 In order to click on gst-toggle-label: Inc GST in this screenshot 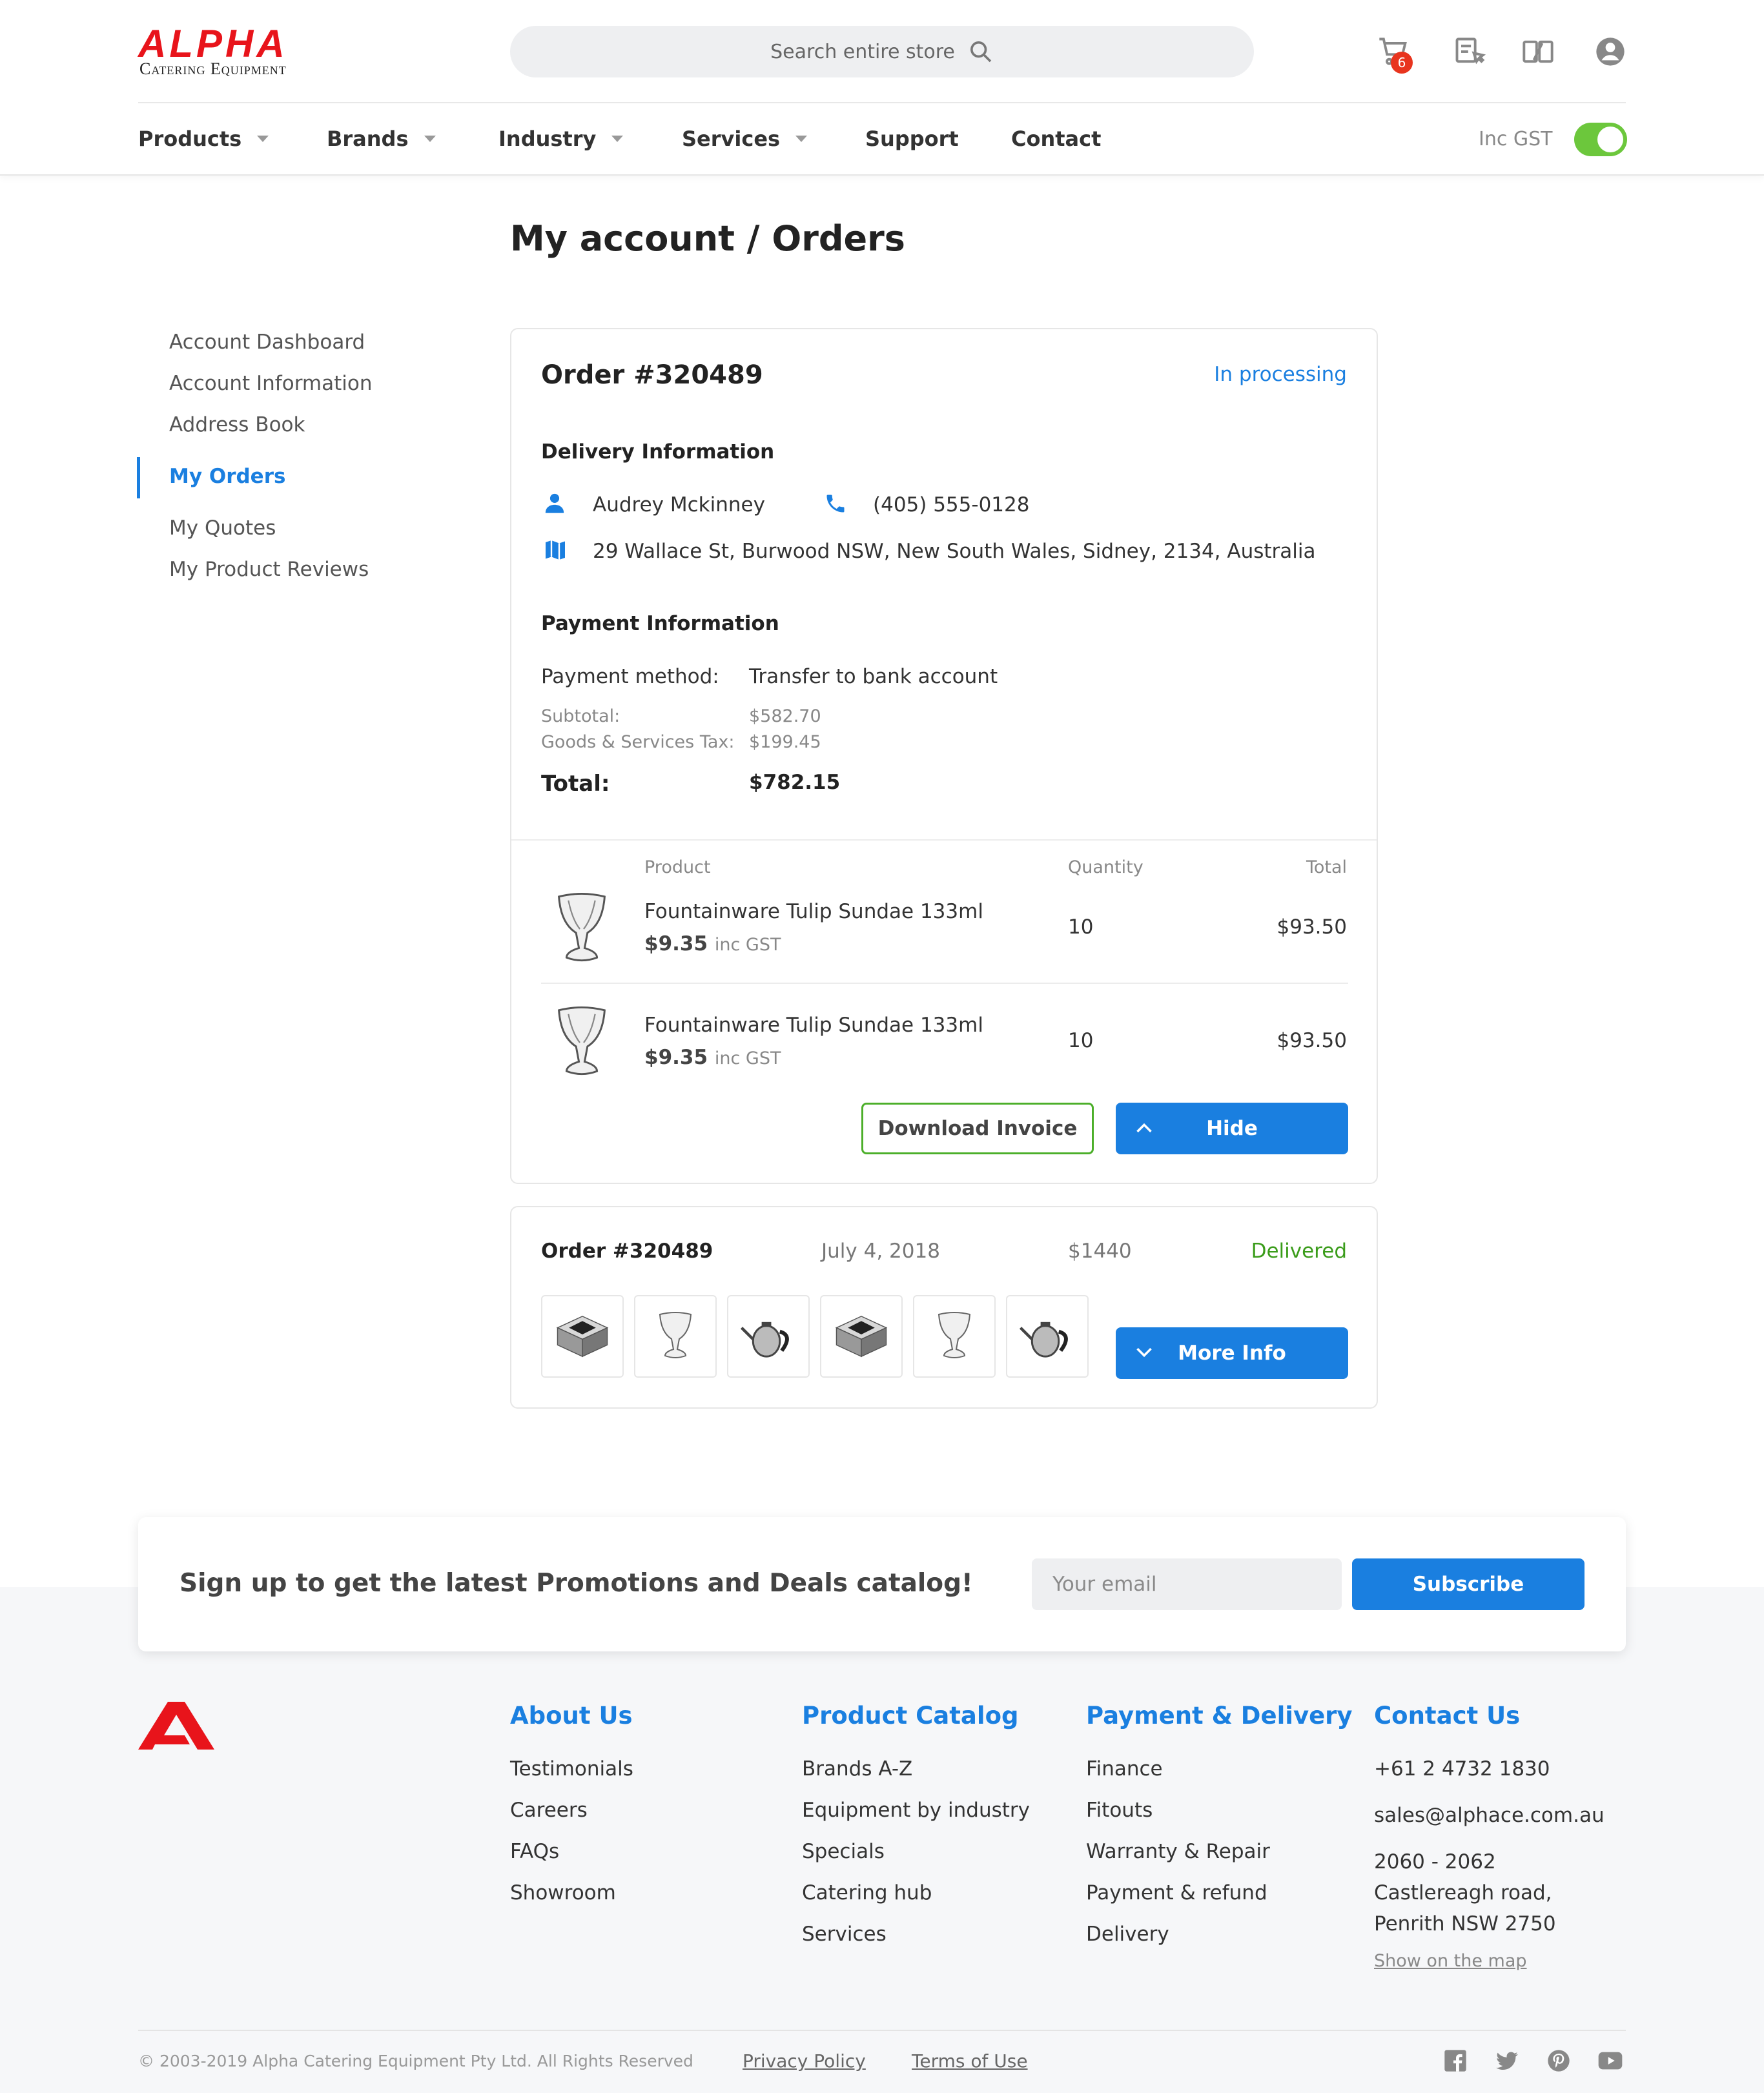, I will do `click(1516, 139)`.